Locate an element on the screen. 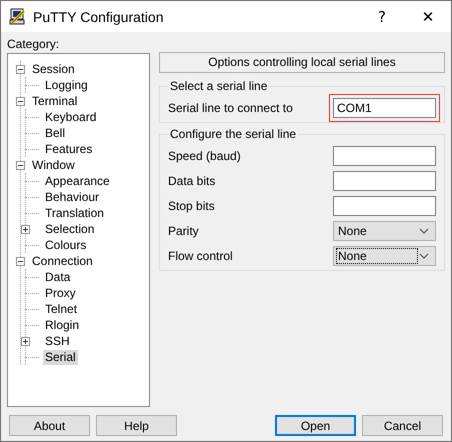 The image size is (452, 442). group-title: Configure the serial line is located at coordinates (233, 134).